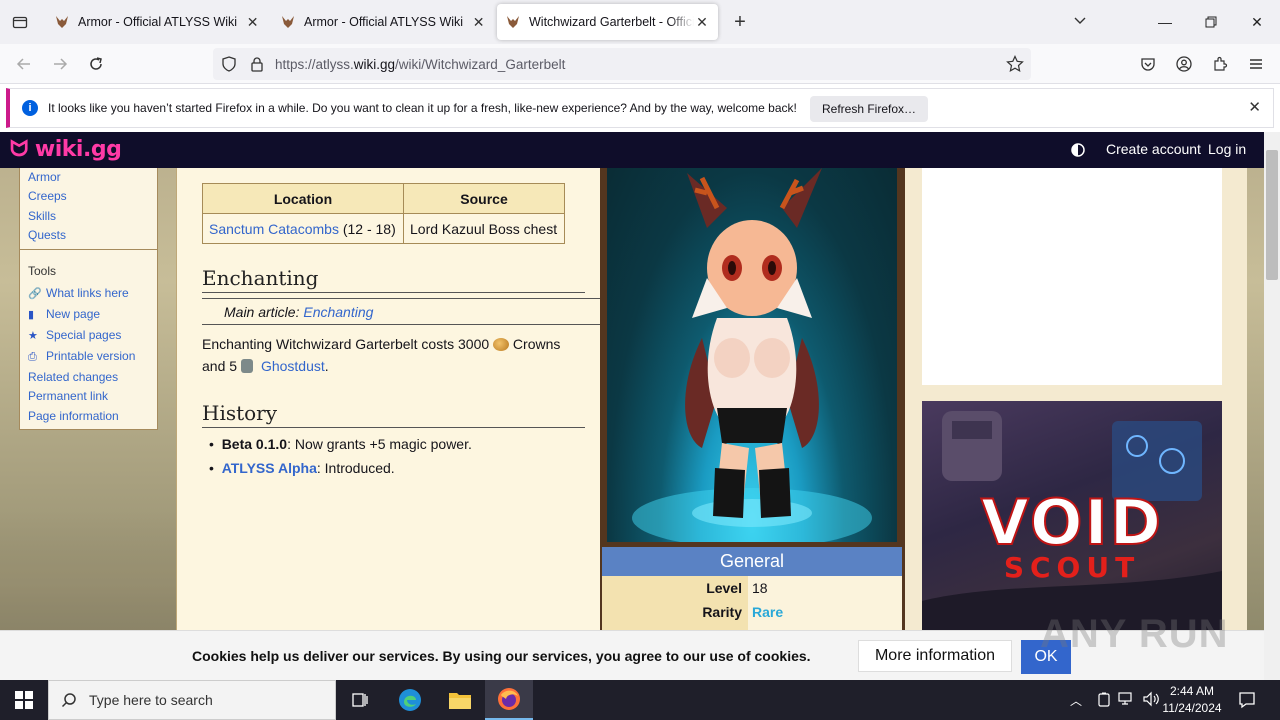  I want to click on sidebar-tool-printable-version: ⎙ Printable version, so click(81, 356).